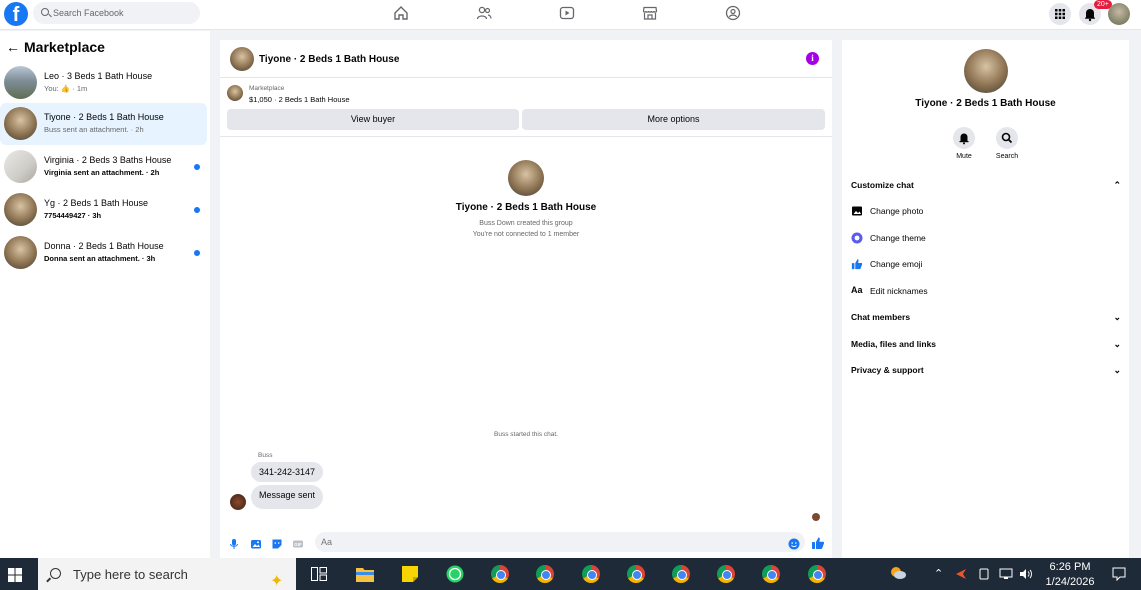 The height and width of the screenshot is (590, 1141). I want to click on chevron-down-icon: ⌄, so click(1117, 344).